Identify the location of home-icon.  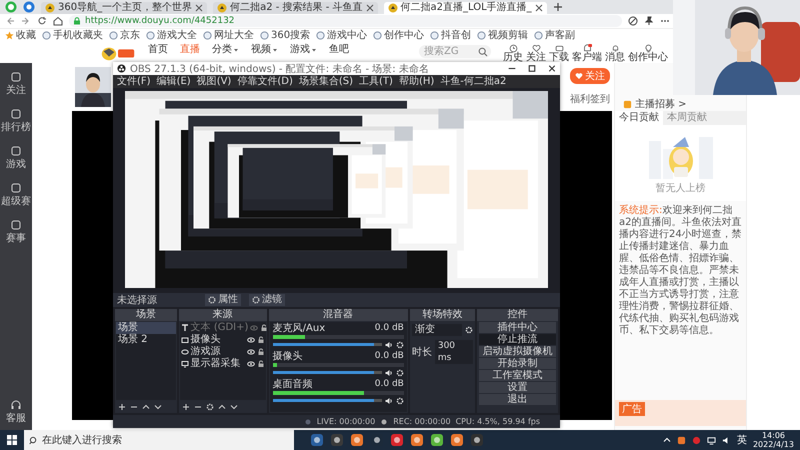
(58, 21).